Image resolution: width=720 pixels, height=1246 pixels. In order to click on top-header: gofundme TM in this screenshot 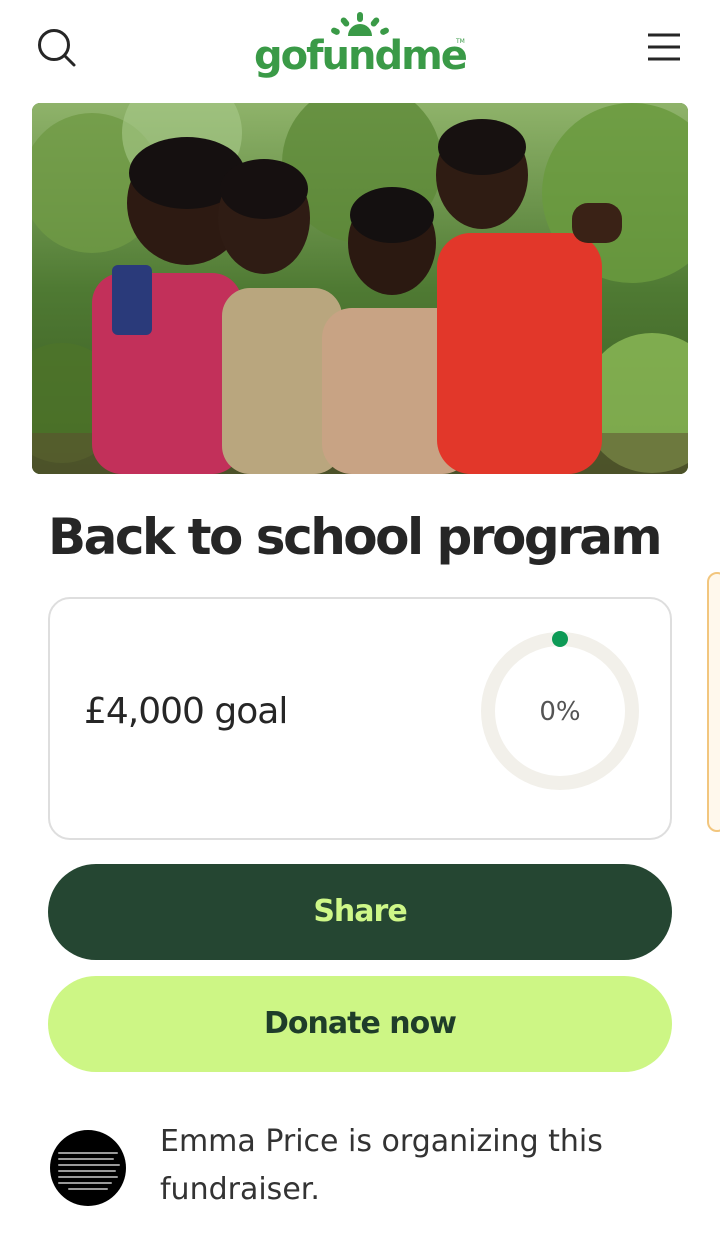, I will do `click(360, 48)`.